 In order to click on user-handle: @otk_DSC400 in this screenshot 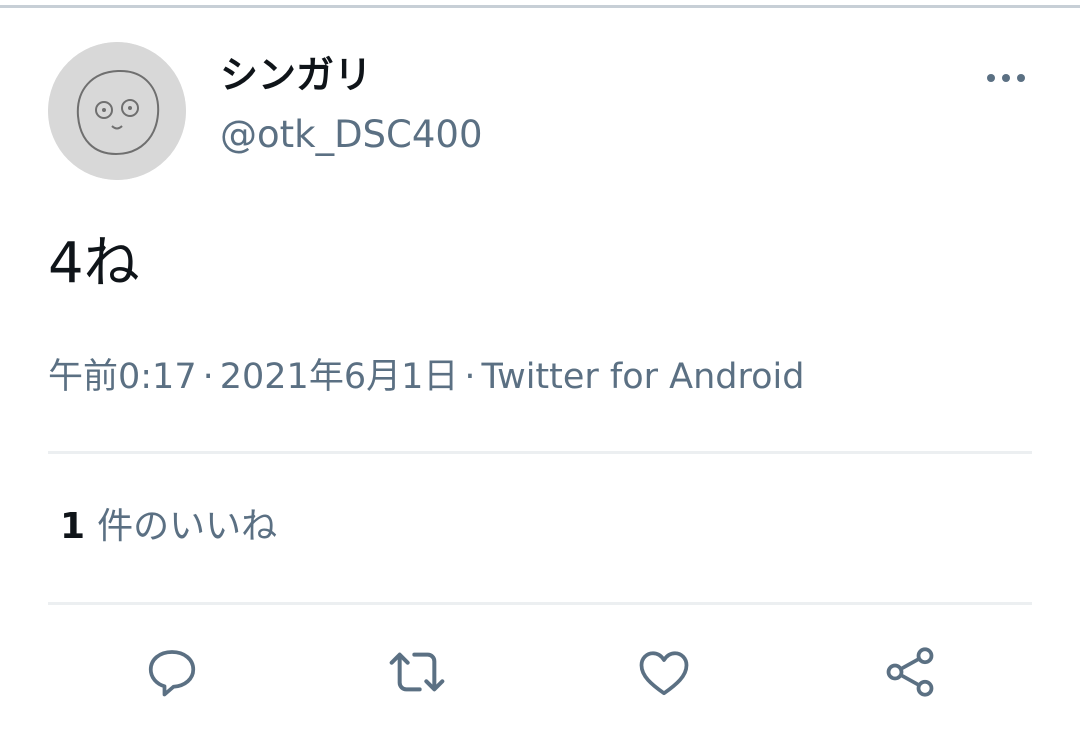, I will do `click(351, 135)`.